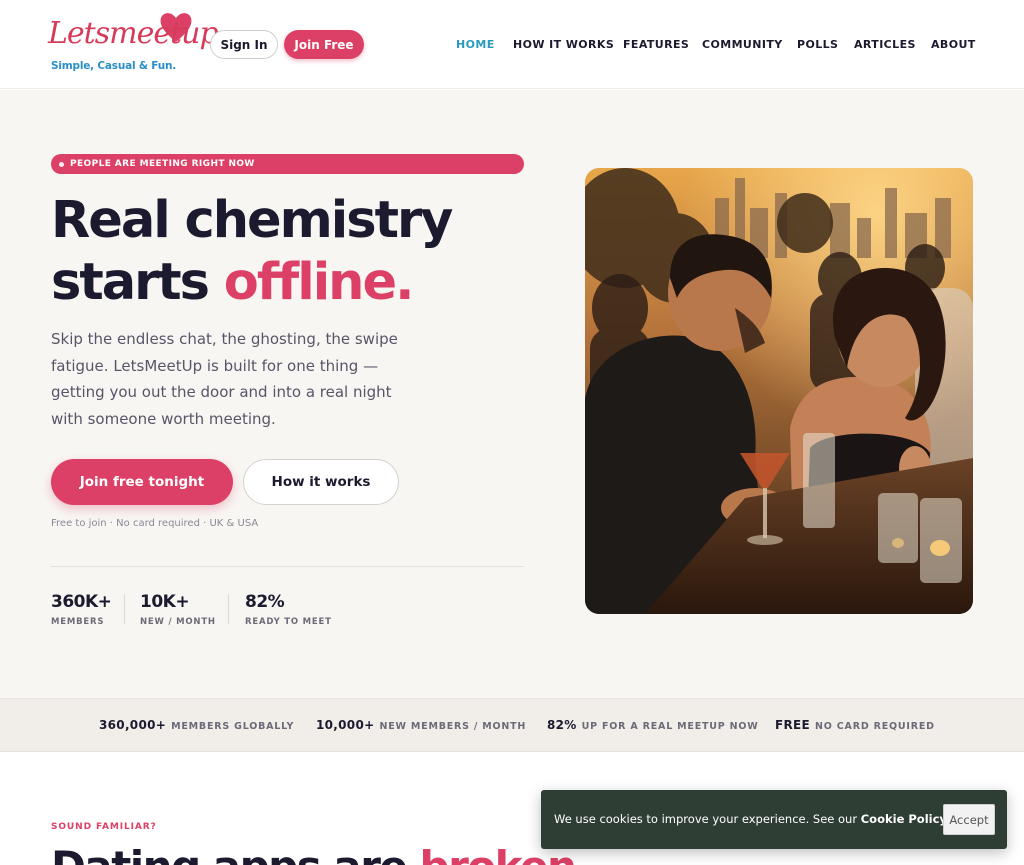 The width and height of the screenshot is (1024, 865). Describe the element at coordinates (345, 725) in the screenshot. I see `strip-value: 10,000+` at that location.